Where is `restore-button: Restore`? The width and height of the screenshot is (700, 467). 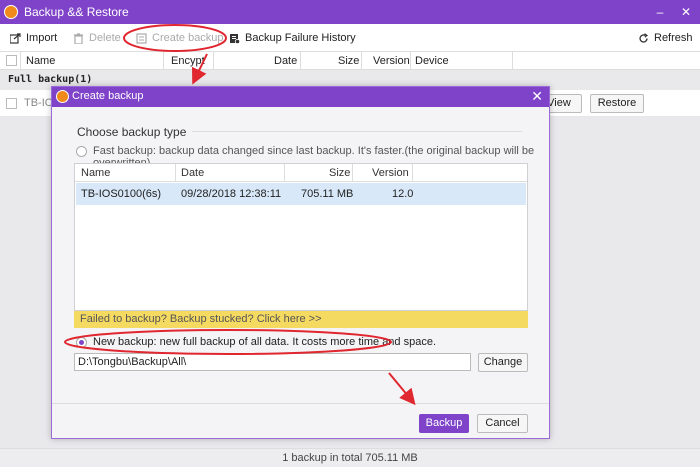
restore-button: Restore is located at coordinates (617, 103).